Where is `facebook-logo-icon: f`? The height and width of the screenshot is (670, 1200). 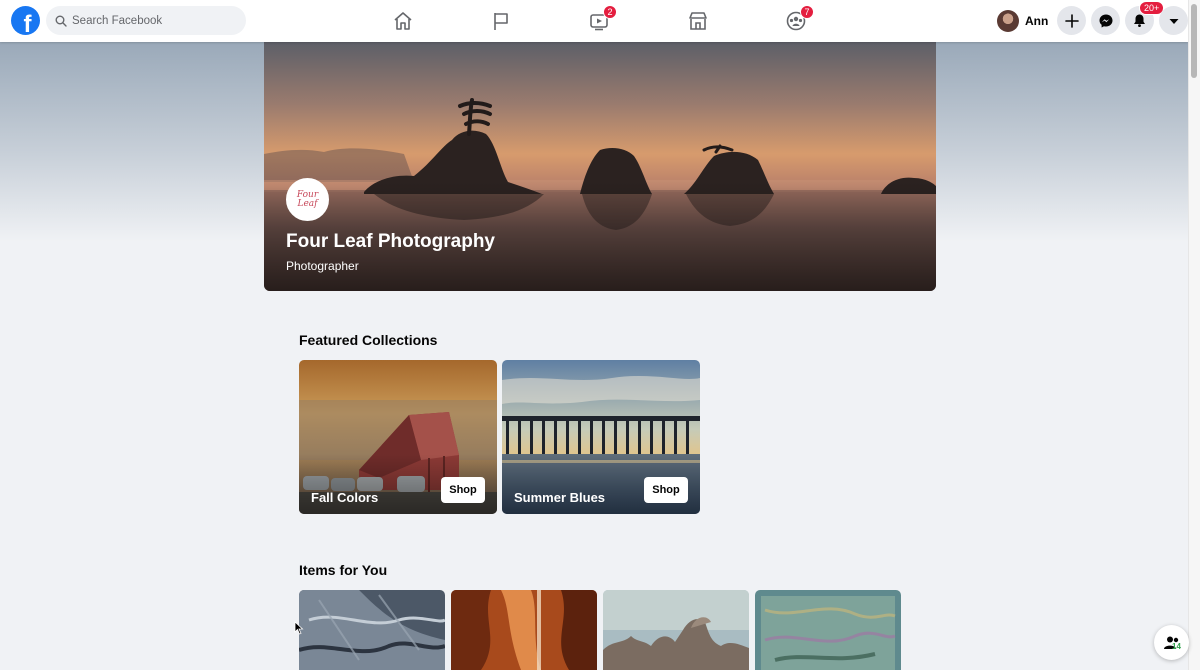
facebook-logo-icon: f is located at coordinates (25, 20).